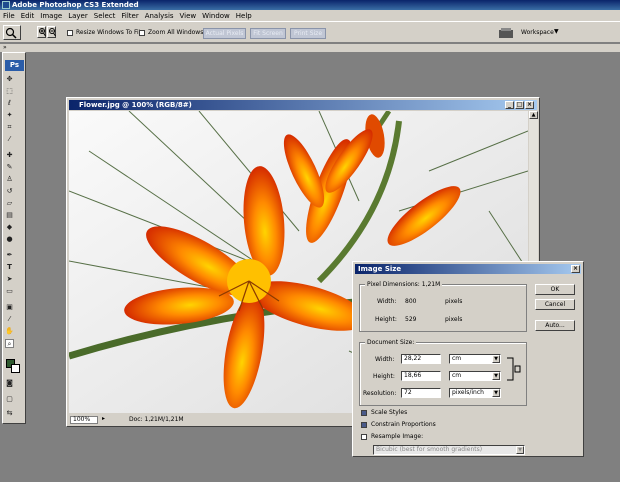 Image resolution: width=620 pixels, height=482 pixels. I want to click on menu-layer: Layer, so click(78, 16).